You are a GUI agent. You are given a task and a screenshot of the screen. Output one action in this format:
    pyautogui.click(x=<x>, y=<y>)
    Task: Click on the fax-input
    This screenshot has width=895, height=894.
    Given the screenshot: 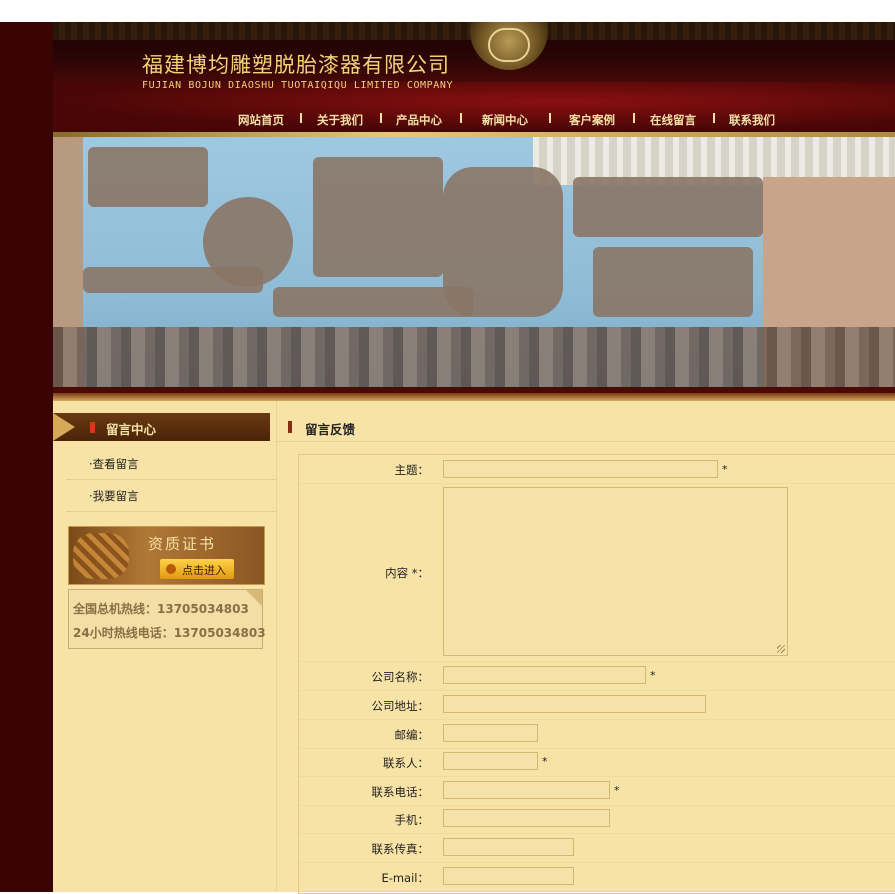 What is the action you would take?
    pyautogui.click(x=508, y=847)
    